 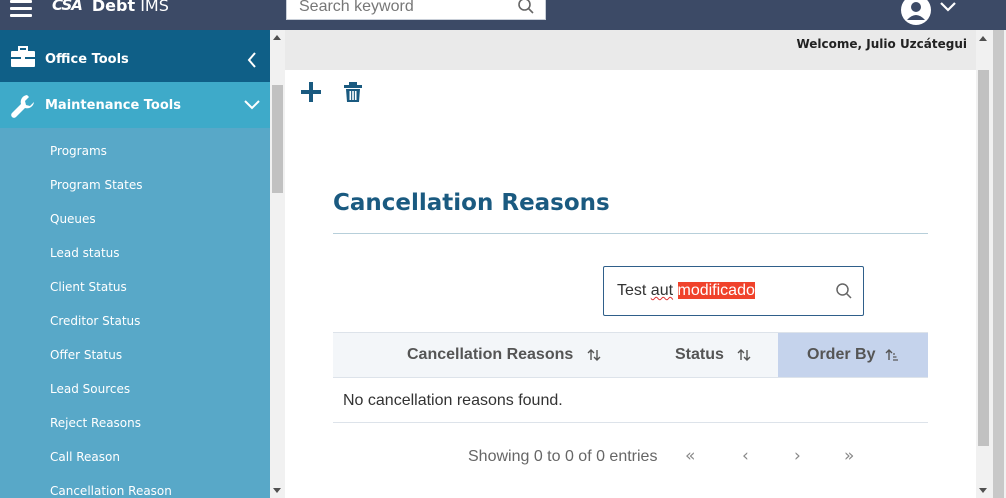 What do you see at coordinates (504, 355) in the screenshot?
I see `column-header-cancellation-reasons: Cancellation Reasons` at bounding box center [504, 355].